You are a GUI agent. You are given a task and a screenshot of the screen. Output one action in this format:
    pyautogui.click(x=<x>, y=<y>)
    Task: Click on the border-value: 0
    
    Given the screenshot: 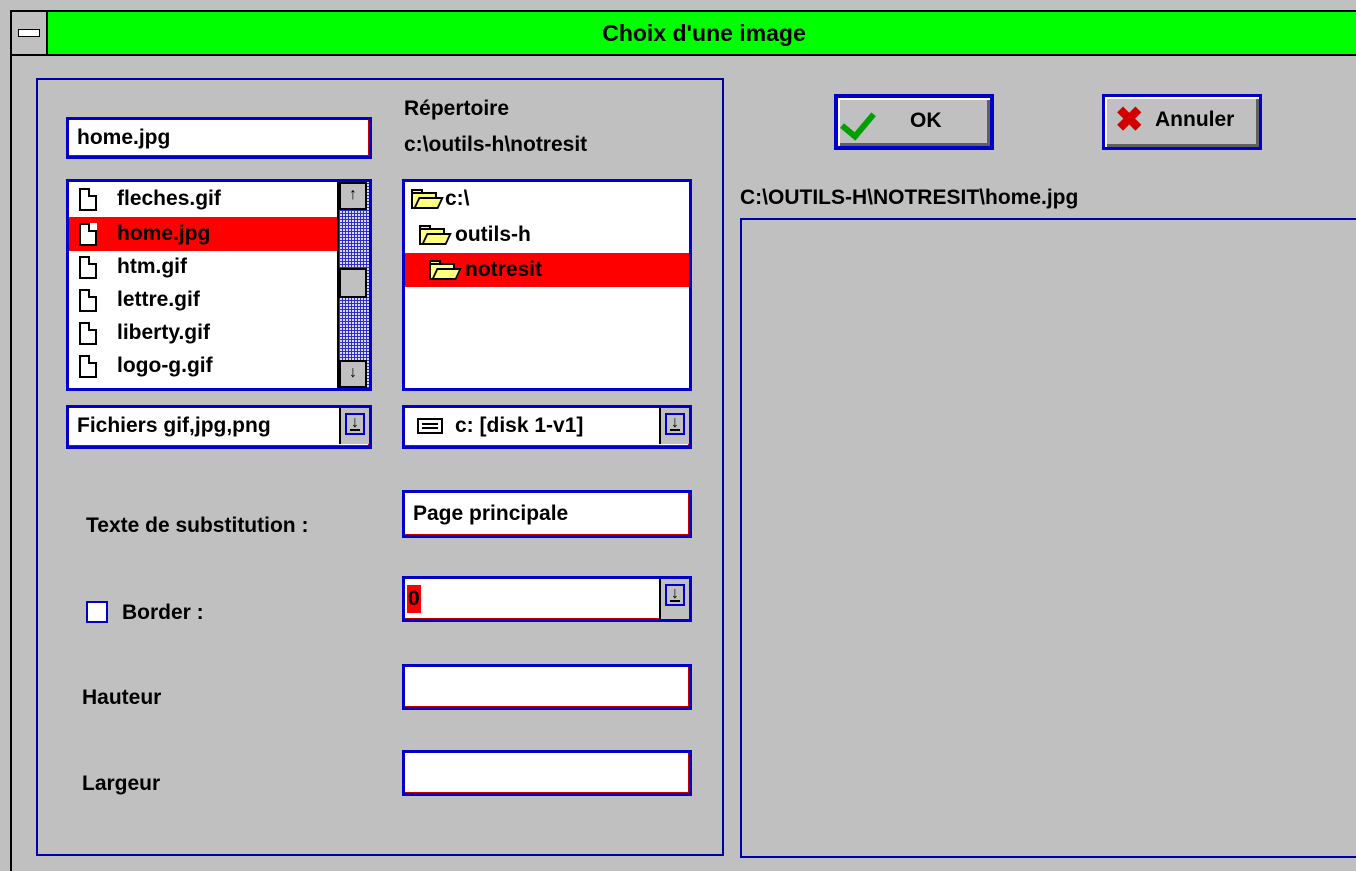 What is the action you would take?
    pyautogui.click(x=414, y=599)
    